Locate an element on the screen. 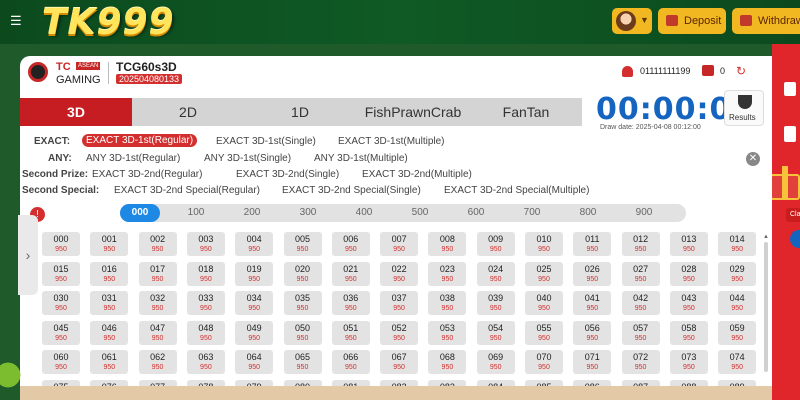  option-second-special-single: EXACT 3D-2nd Special(Single) is located at coordinates (351, 190).